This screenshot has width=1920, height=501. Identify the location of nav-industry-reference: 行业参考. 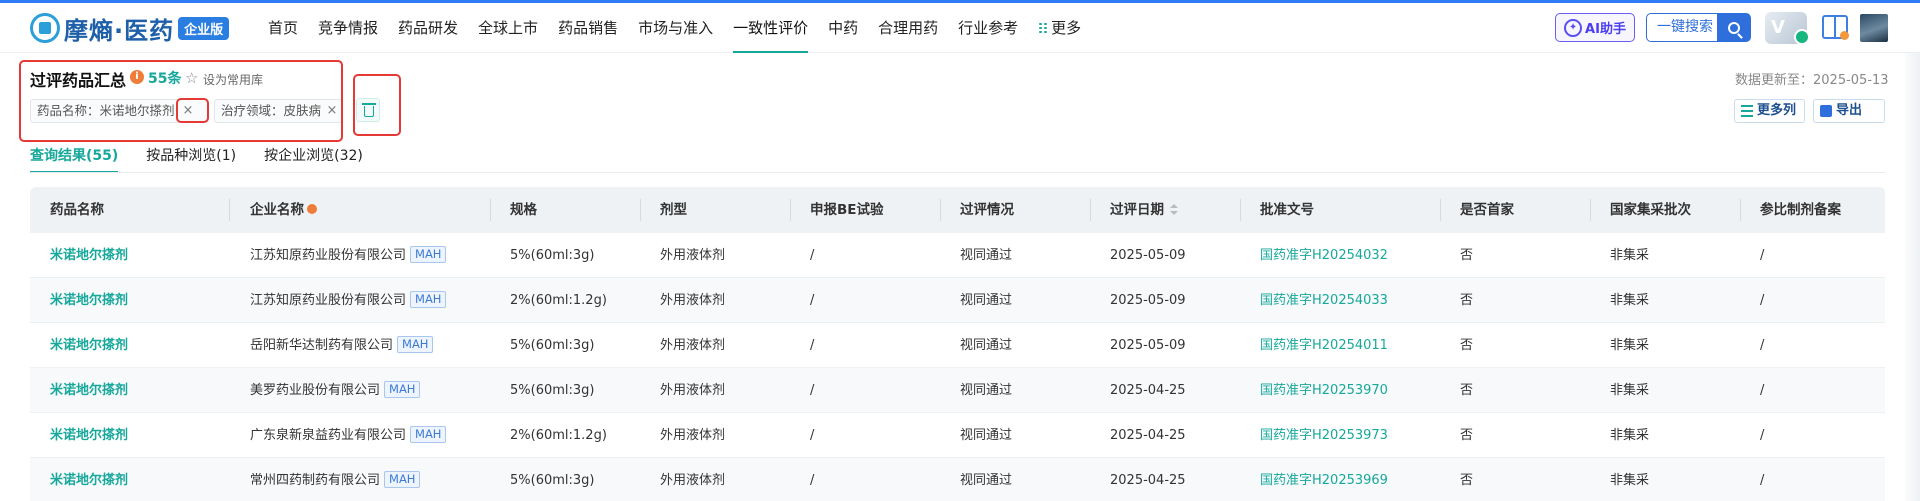
(988, 28).